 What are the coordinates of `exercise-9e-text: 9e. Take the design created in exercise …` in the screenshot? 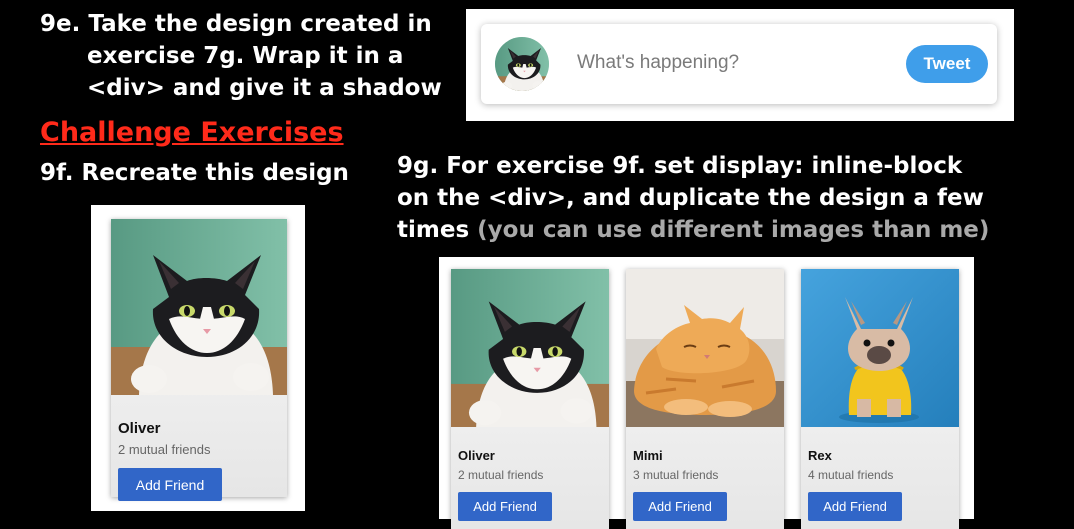 It's located at (241, 56).